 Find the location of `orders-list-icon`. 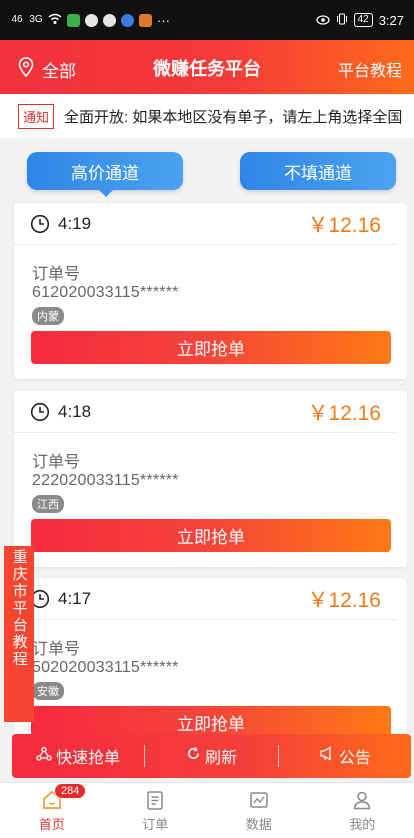

orders-list-icon is located at coordinates (155, 800).